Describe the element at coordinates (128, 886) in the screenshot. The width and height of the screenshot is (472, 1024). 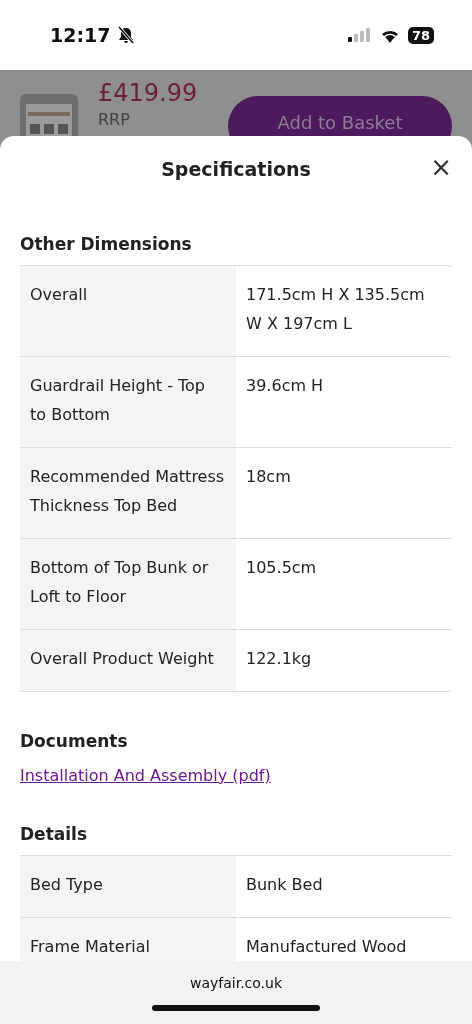
I see `spec-label: Bed Type` at that location.